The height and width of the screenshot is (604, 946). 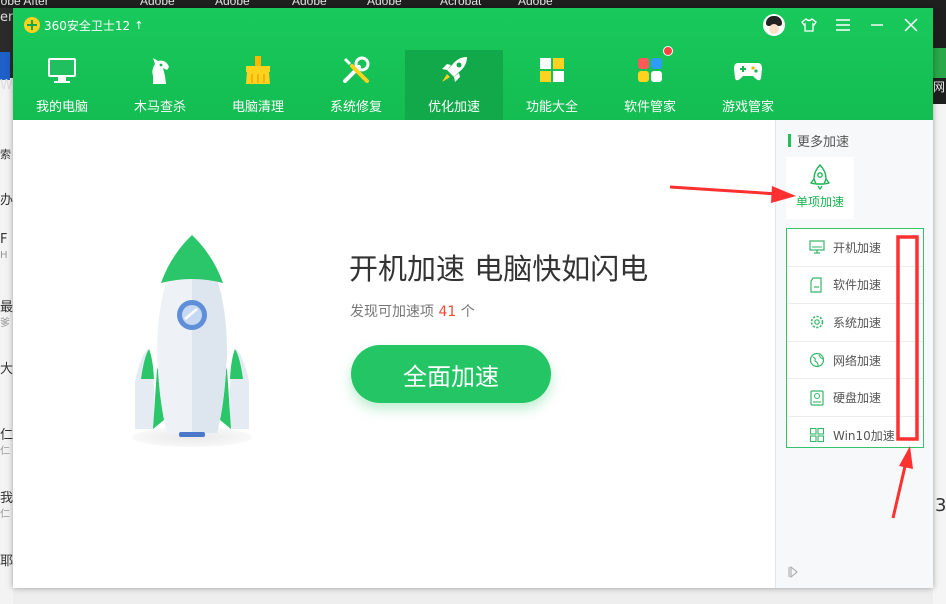 What do you see at coordinates (939, 306) in the screenshot?
I see `desktop-right-strip: 网 3` at bounding box center [939, 306].